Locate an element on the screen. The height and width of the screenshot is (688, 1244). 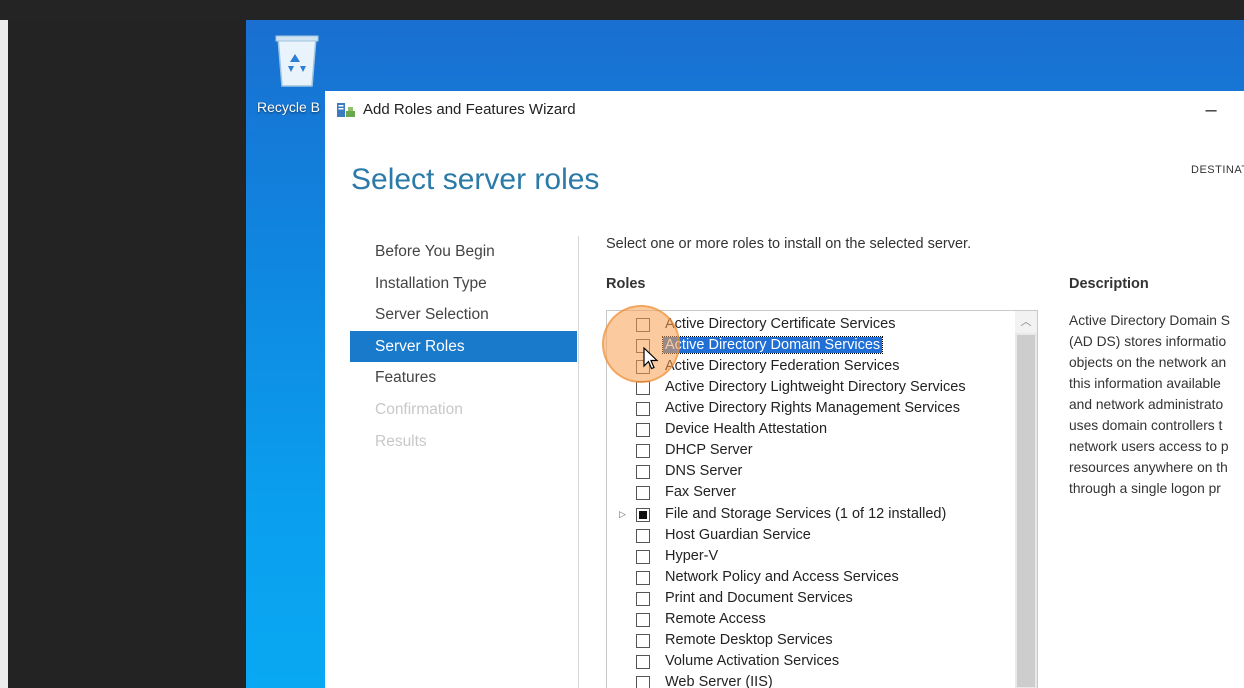
description-line: Active Directory Domain S is located at coordinates (1150, 320).